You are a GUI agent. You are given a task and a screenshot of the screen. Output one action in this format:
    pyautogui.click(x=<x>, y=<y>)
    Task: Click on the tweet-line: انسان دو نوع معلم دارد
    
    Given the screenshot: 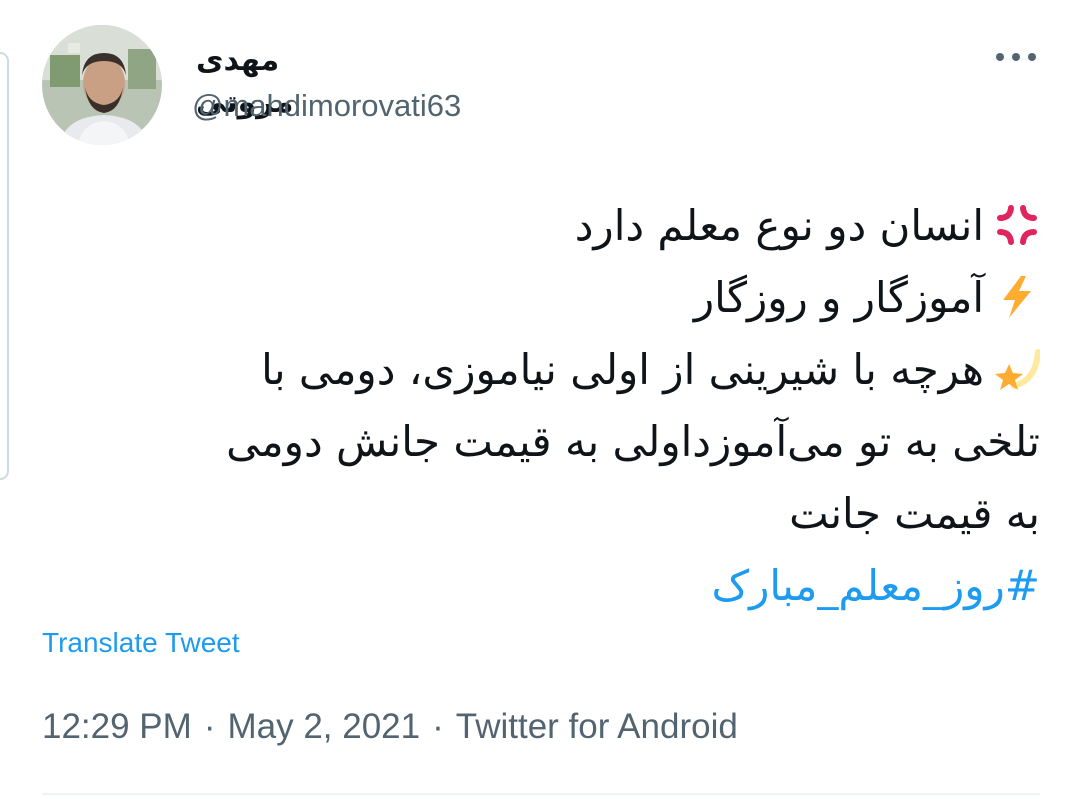 What is the action you would take?
    pyautogui.click(x=550, y=226)
    